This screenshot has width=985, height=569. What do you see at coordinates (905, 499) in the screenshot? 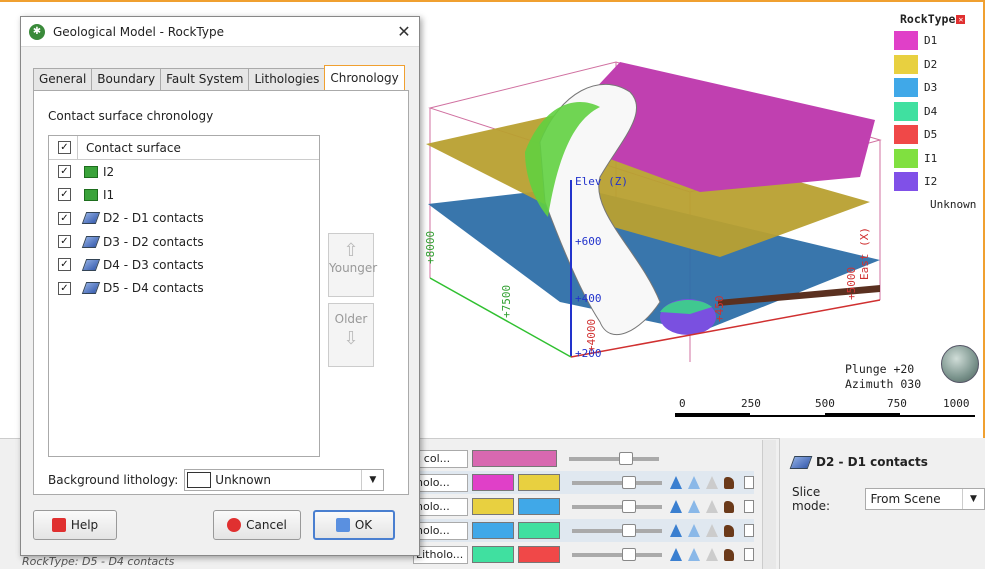
I see `slice-mode-value: From Scene` at bounding box center [905, 499].